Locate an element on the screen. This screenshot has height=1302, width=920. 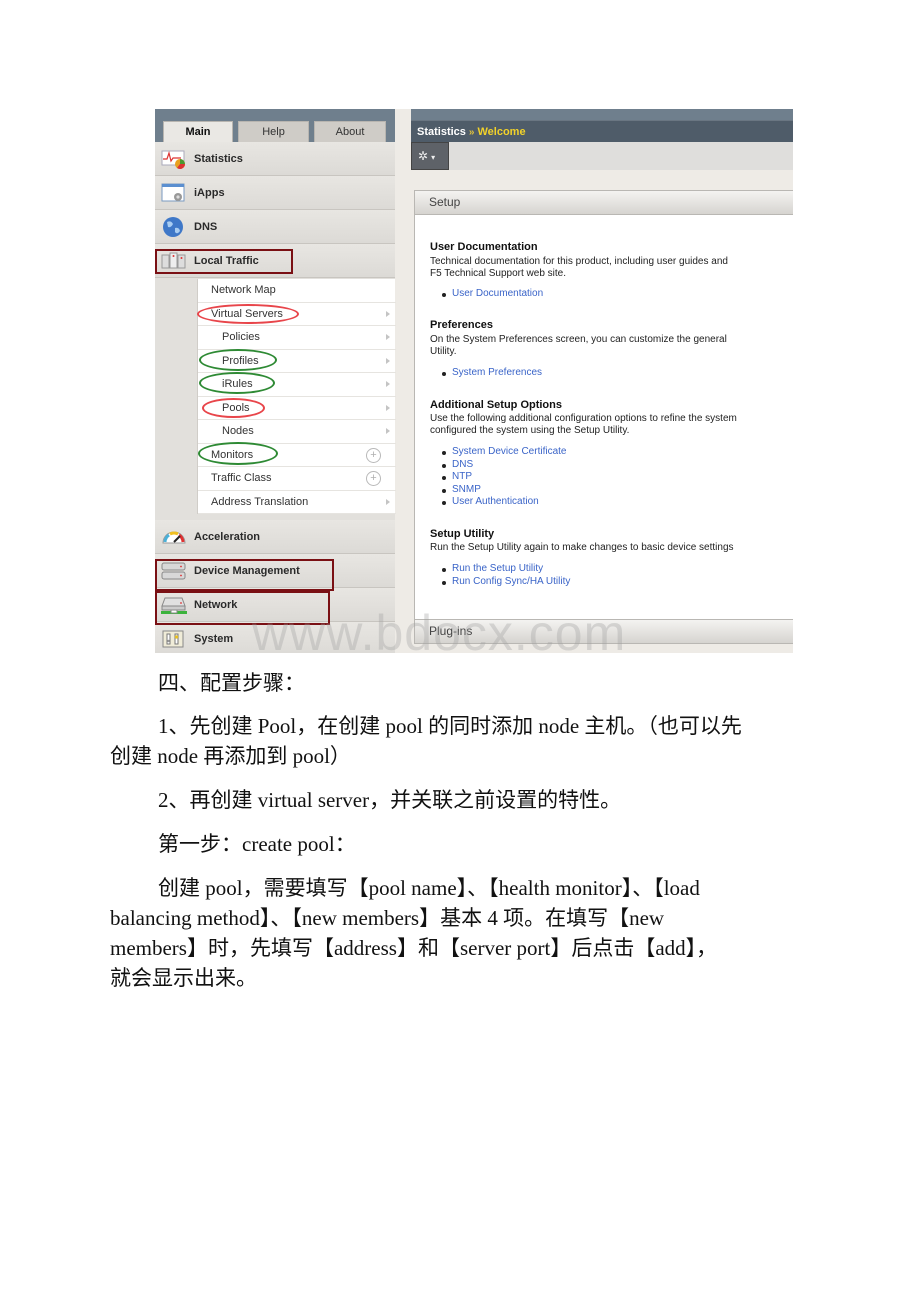
submenu-item-label: Nodes is located at coordinates (238, 431).